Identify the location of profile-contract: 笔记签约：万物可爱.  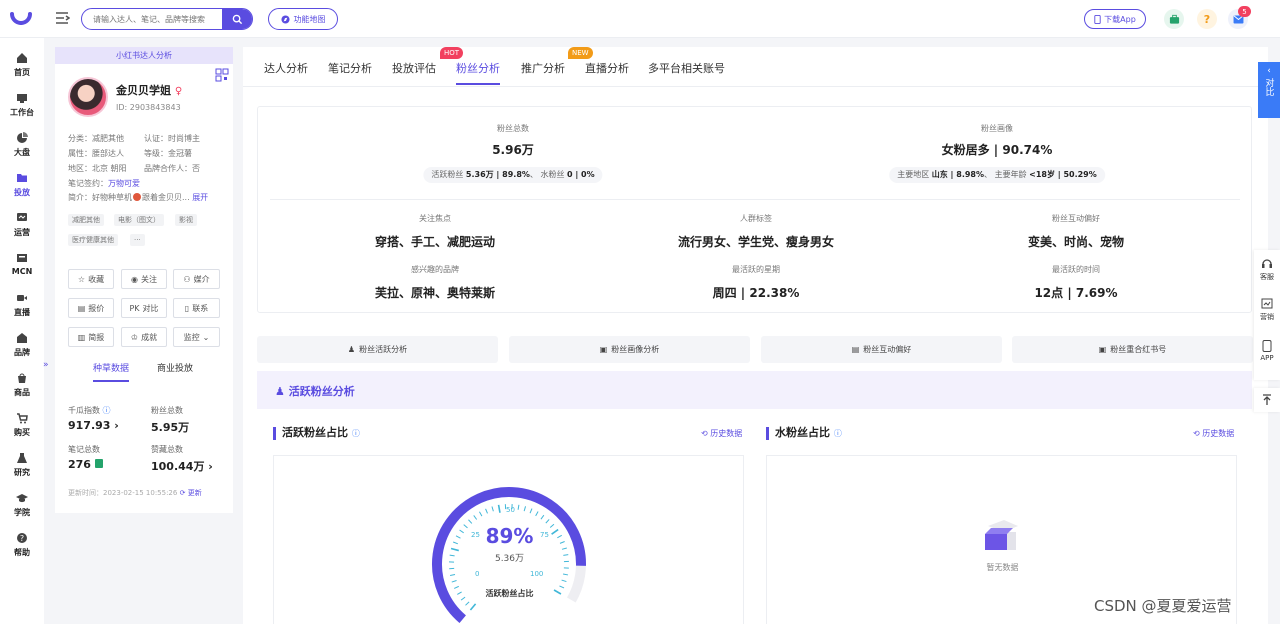
(104, 183).